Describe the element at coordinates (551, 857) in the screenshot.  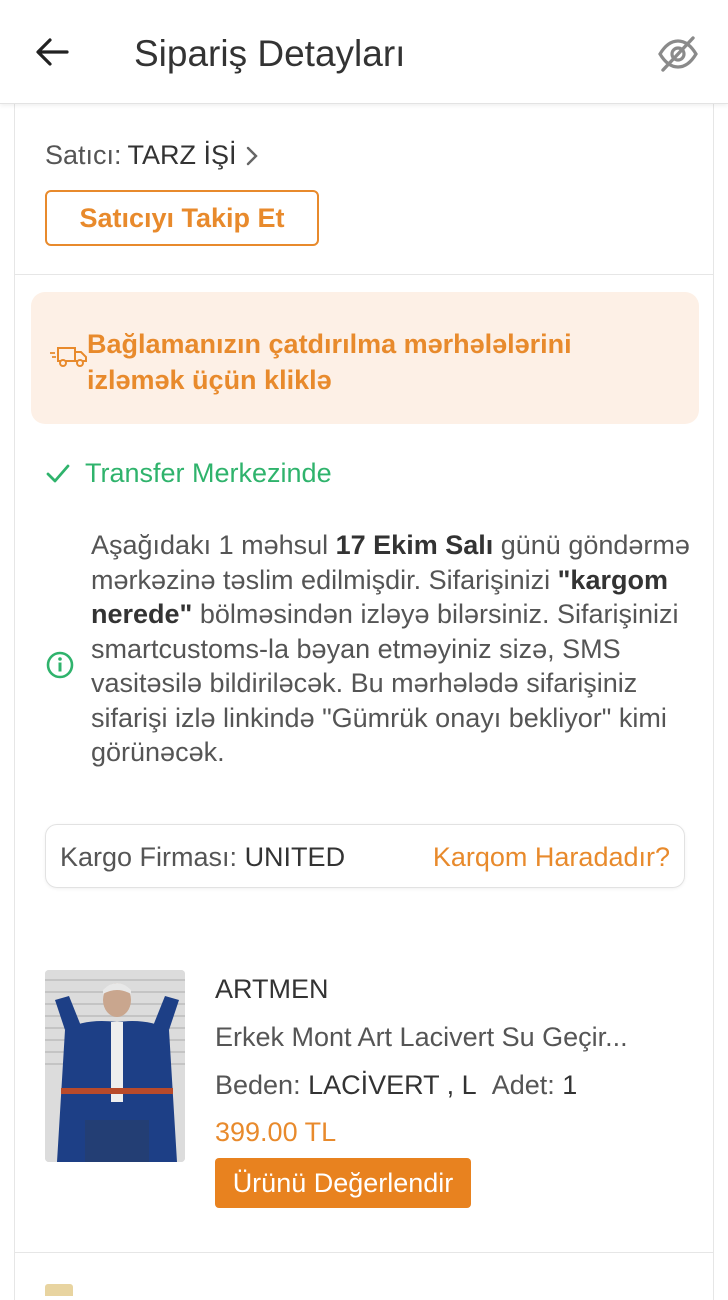
I see `where-is-cargo-link: Karqom Haradadır?` at that location.